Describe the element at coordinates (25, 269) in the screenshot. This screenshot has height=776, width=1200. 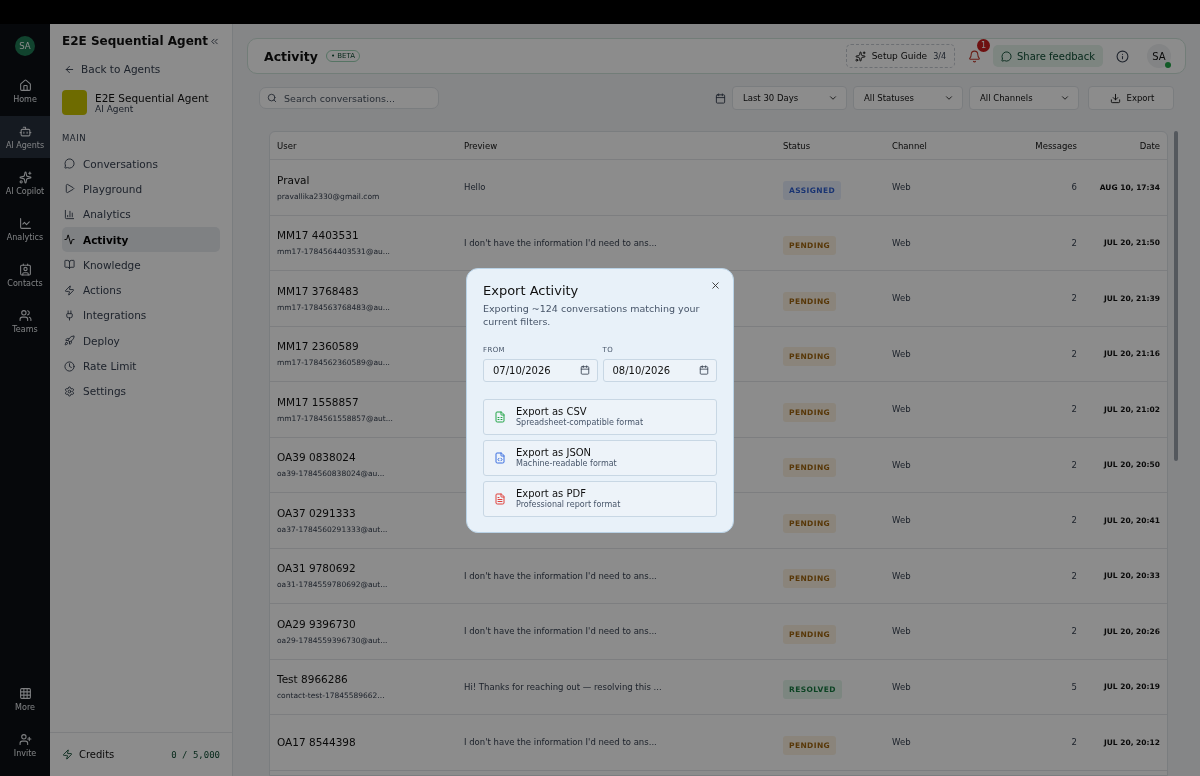
I see `contact-card-icon` at that location.